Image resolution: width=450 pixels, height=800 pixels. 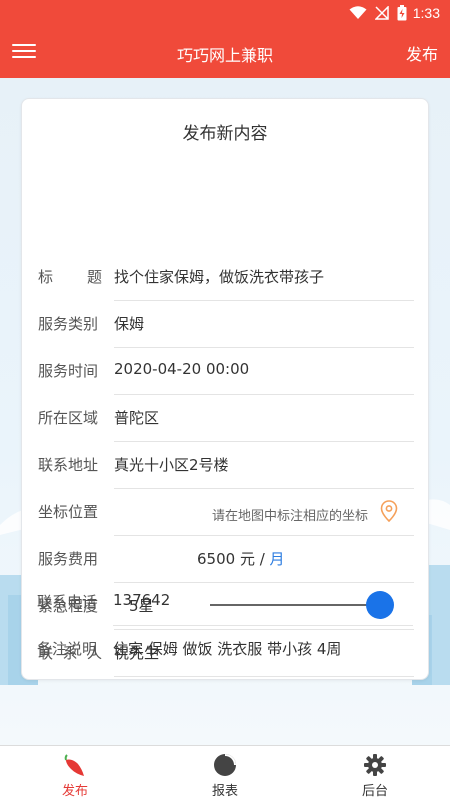 I want to click on nav-reports: 报表, so click(x=225, y=773).